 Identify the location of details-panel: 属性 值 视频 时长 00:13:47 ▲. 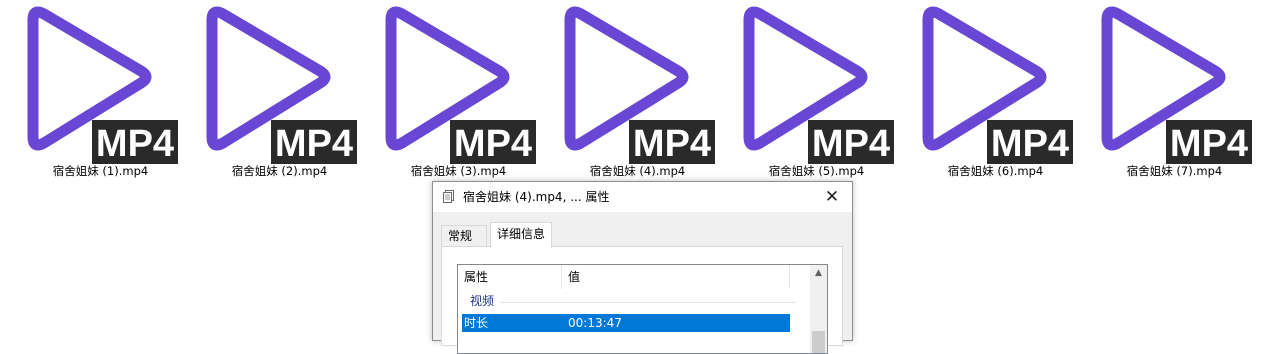
(642, 300).